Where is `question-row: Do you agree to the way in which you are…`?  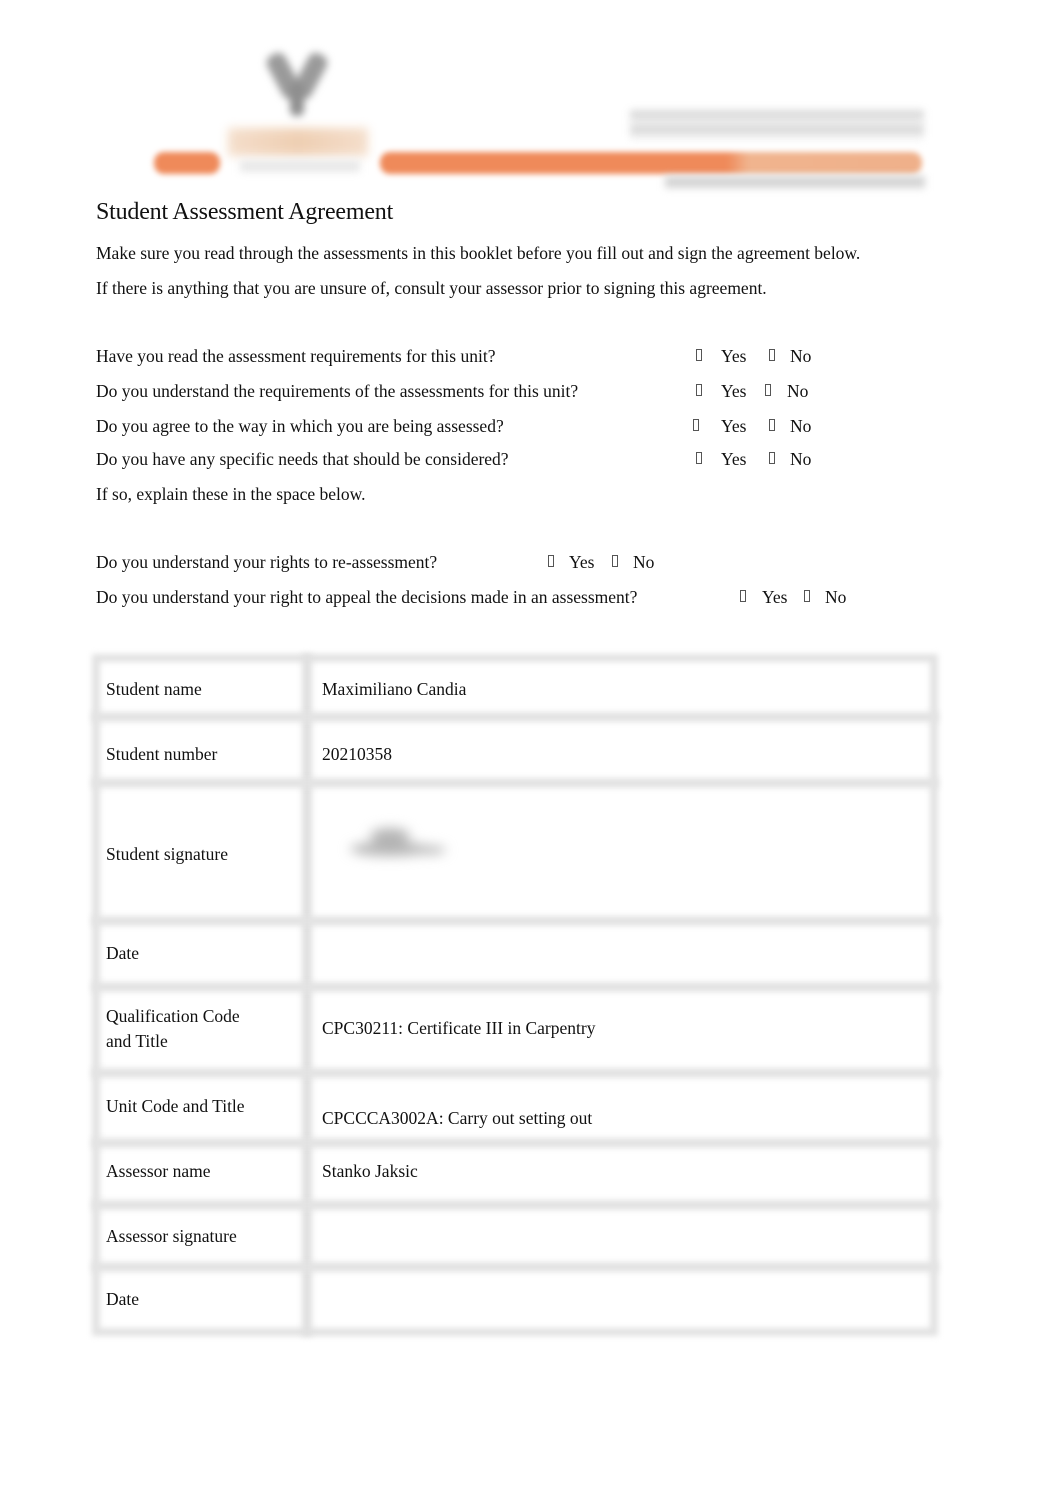 question-row: Do you agree to the way in which you are… is located at coordinates (461, 428).